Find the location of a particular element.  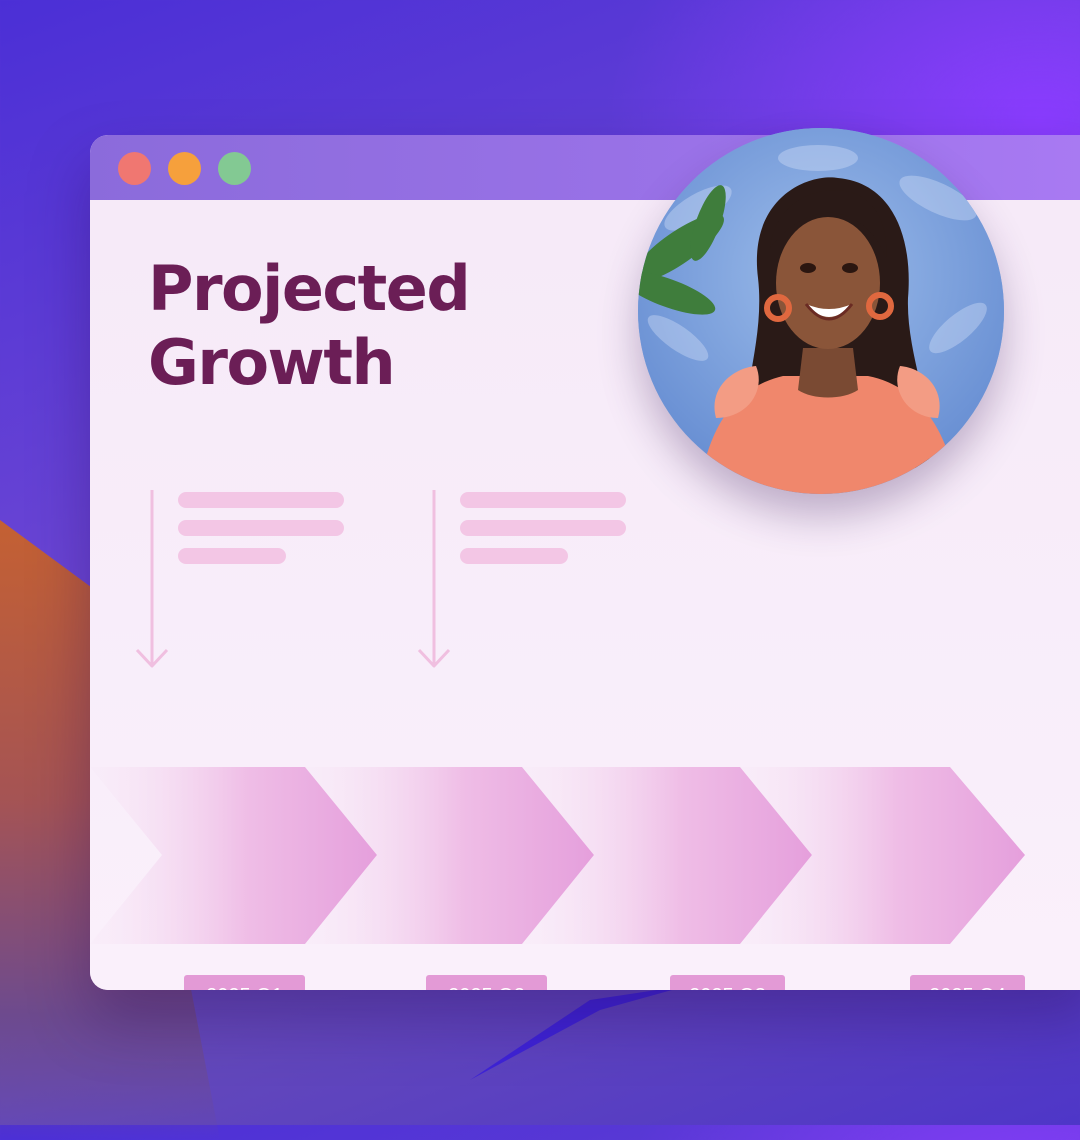

quarter-badge-q3: 2025 Q3 is located at coordinates (727, 982).